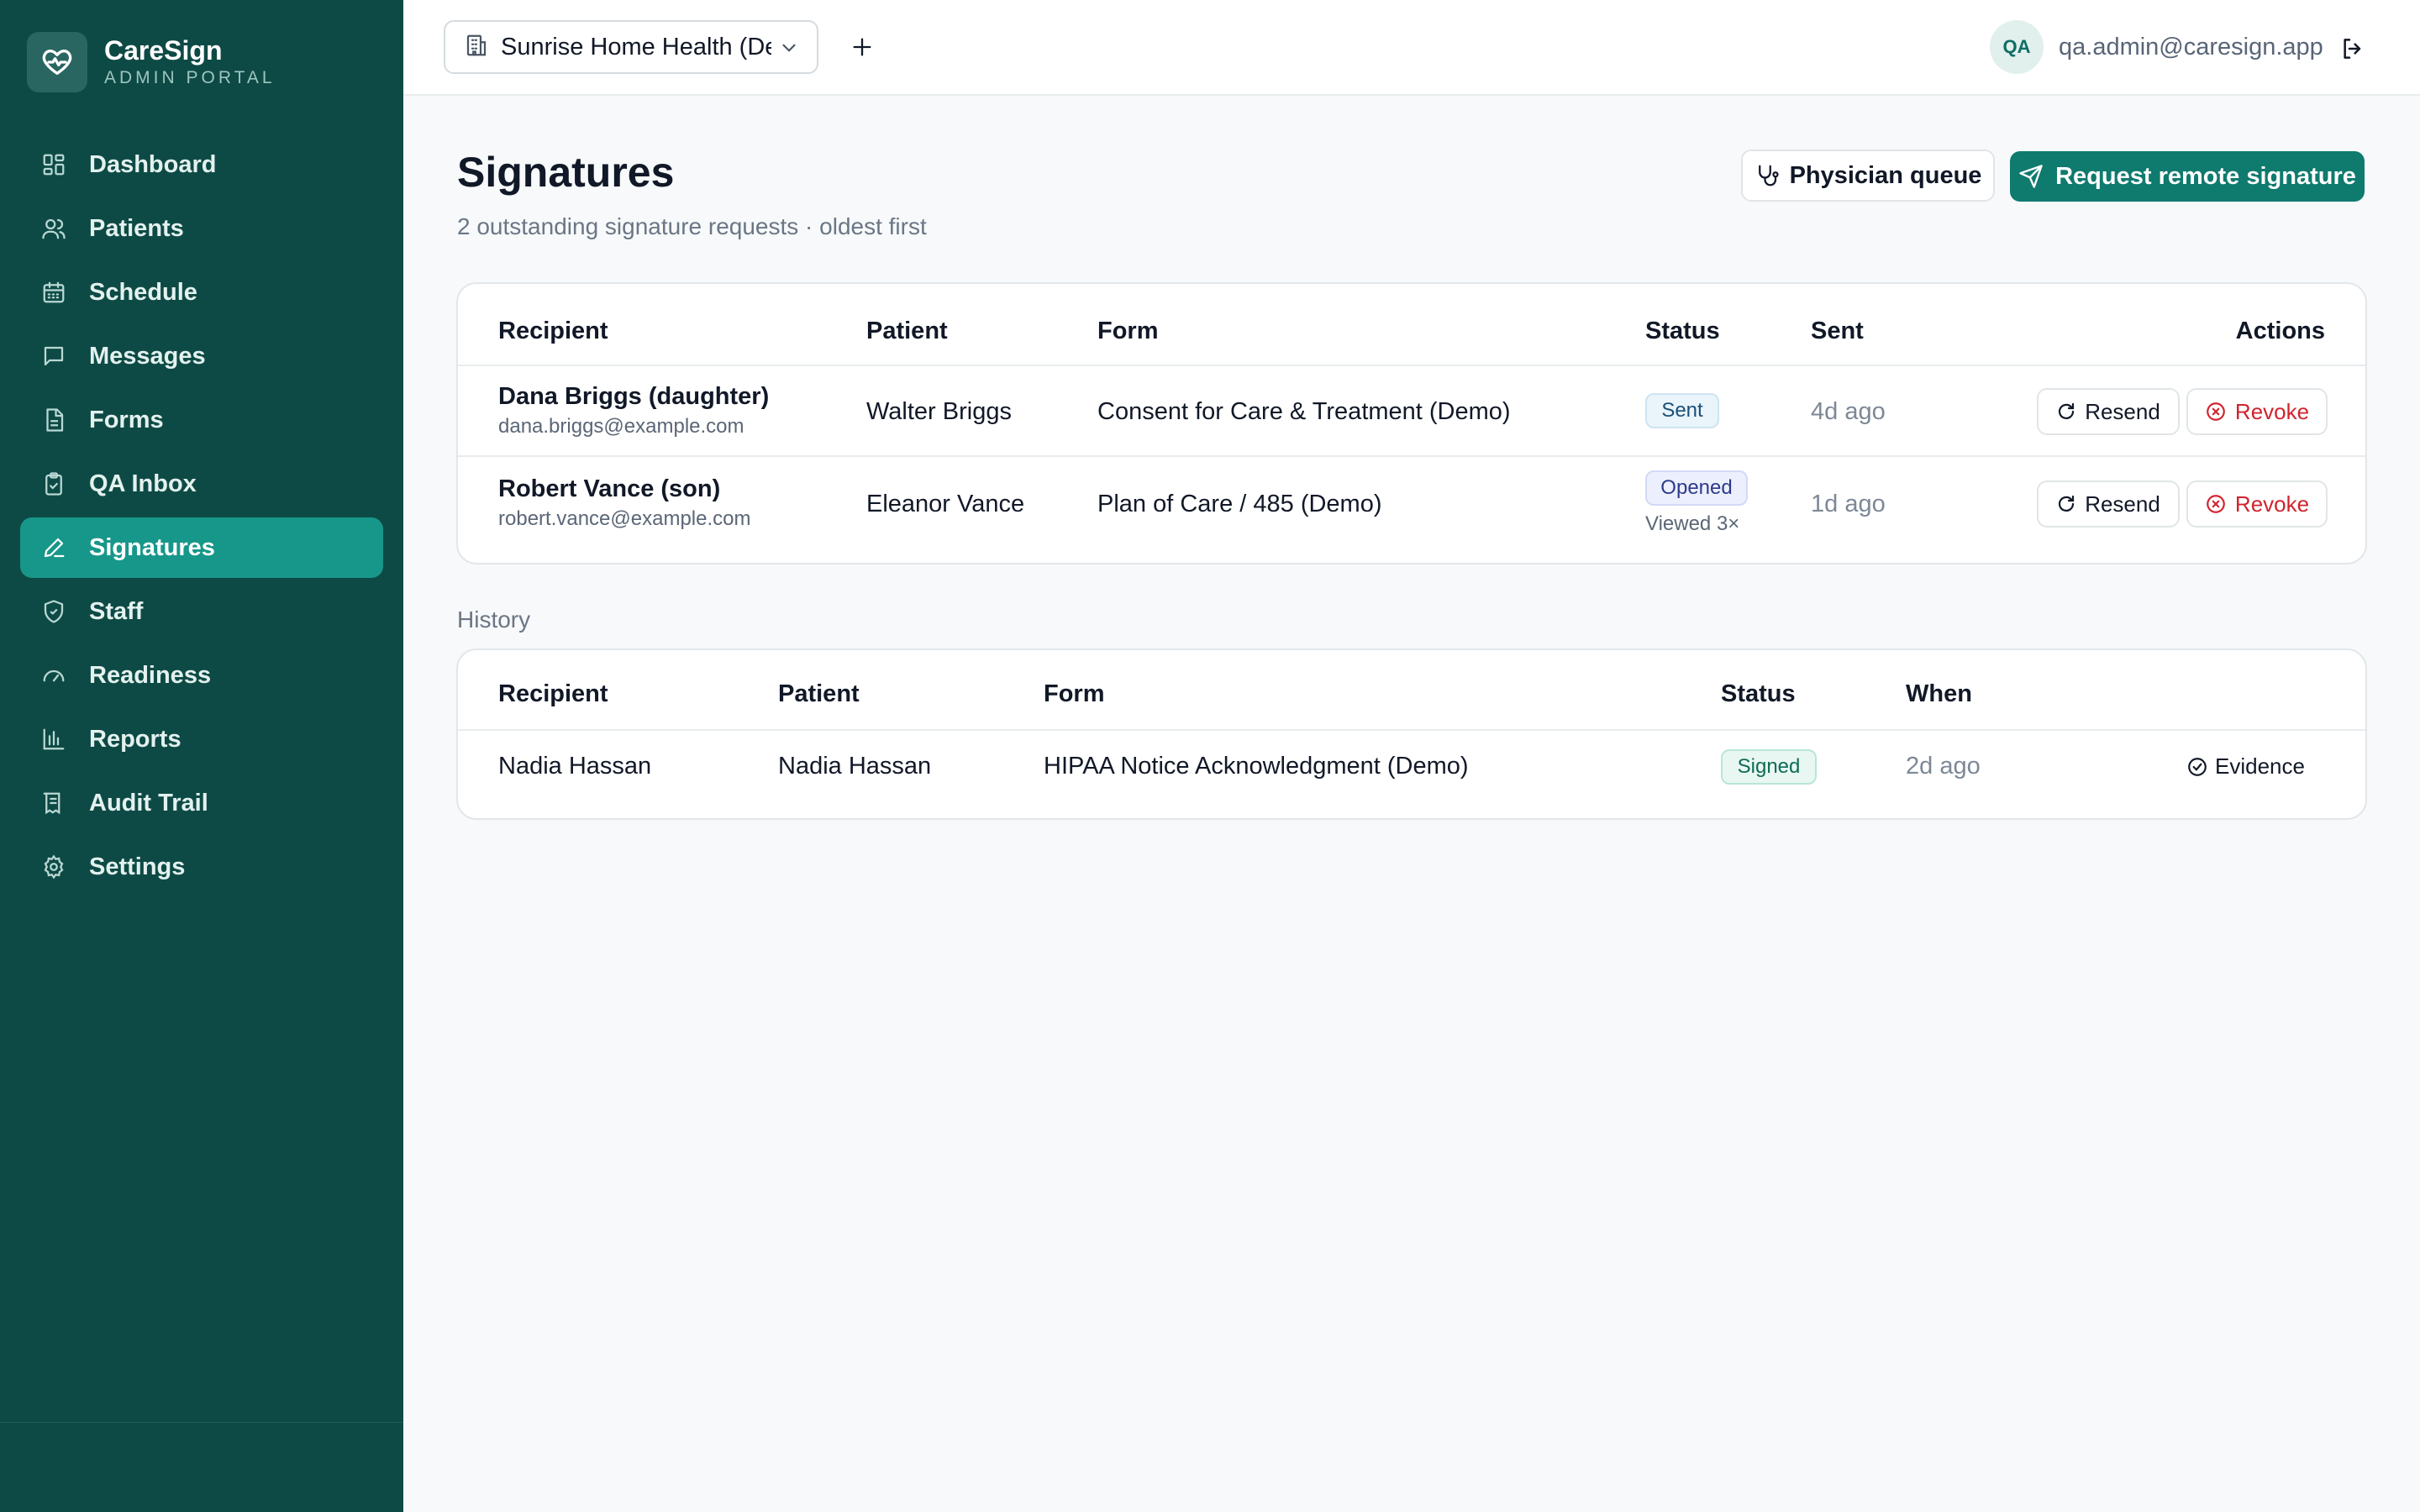  I want to click on add-organization-button, so click(863, 47).